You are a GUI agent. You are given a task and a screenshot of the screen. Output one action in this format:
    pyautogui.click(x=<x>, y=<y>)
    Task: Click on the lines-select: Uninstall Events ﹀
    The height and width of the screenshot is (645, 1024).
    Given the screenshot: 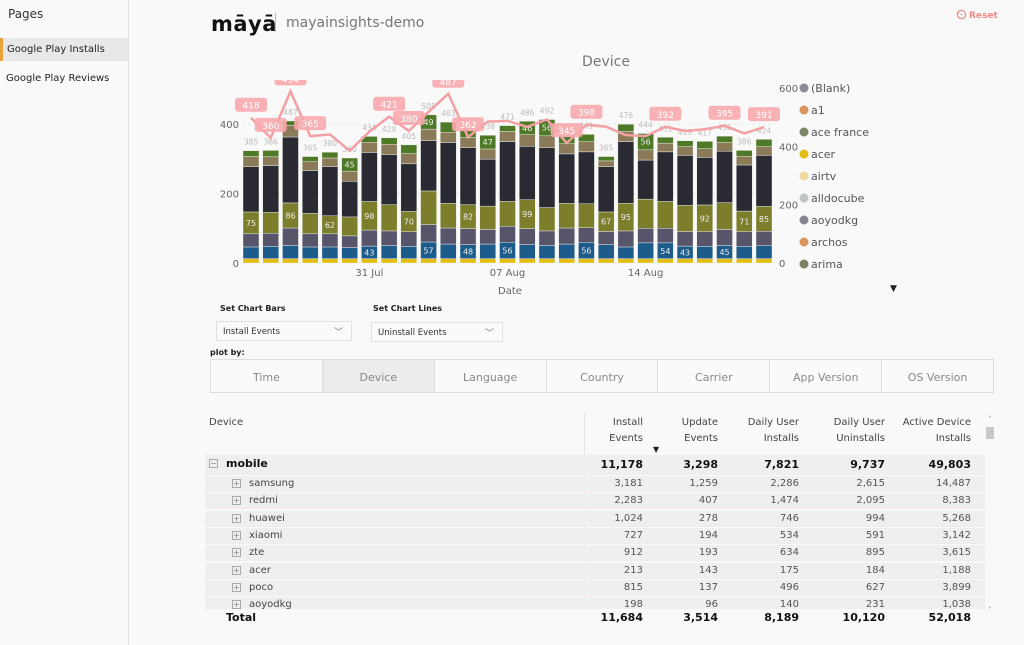 What is the action you would take?
    pyautogui.click(x=437, y=332)
    